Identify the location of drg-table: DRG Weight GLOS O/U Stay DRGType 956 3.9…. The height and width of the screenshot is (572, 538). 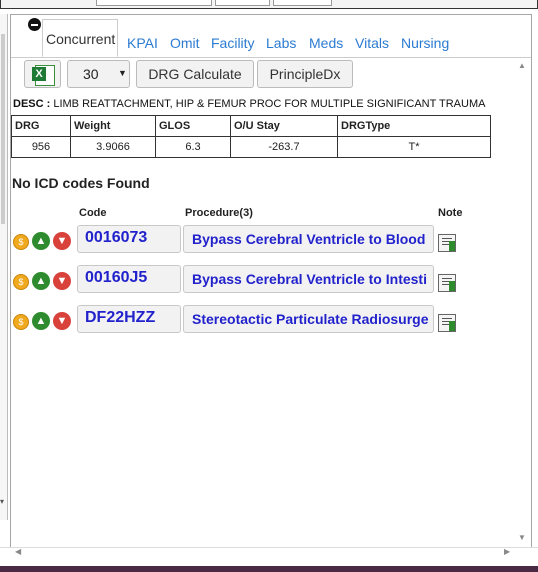
(251, 136).